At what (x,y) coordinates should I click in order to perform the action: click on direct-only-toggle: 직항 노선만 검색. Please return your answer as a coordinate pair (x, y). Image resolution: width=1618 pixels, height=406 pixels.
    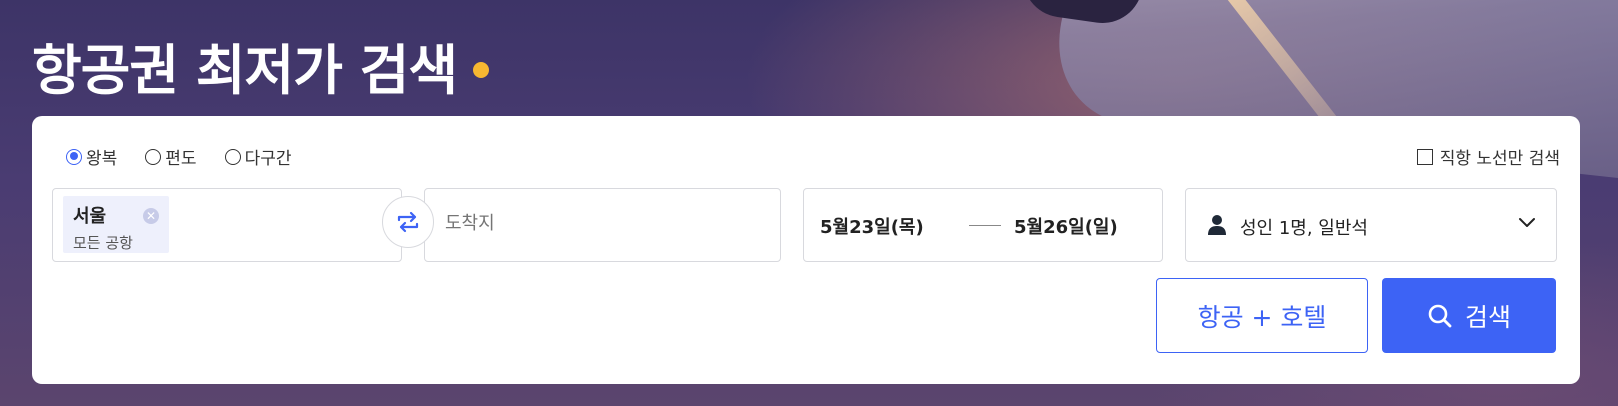
    Looking at the image, I should click on (1488, 156).